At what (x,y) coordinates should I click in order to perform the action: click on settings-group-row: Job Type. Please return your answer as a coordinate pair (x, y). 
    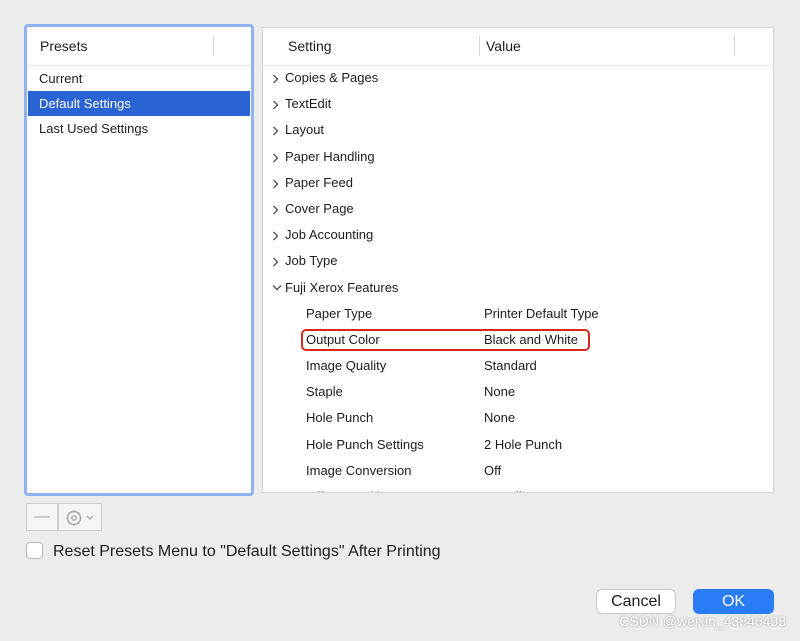
    Looking at the image, I should click on (518, 261).